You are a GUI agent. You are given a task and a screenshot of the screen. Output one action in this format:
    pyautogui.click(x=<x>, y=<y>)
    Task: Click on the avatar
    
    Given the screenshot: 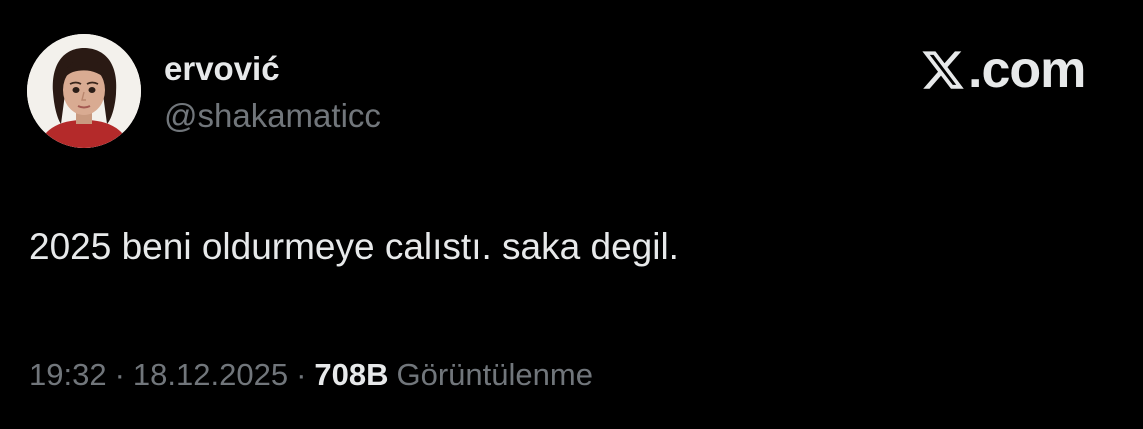 What is the action you would take?
    pyautogui.click(x=84, y=91)
    